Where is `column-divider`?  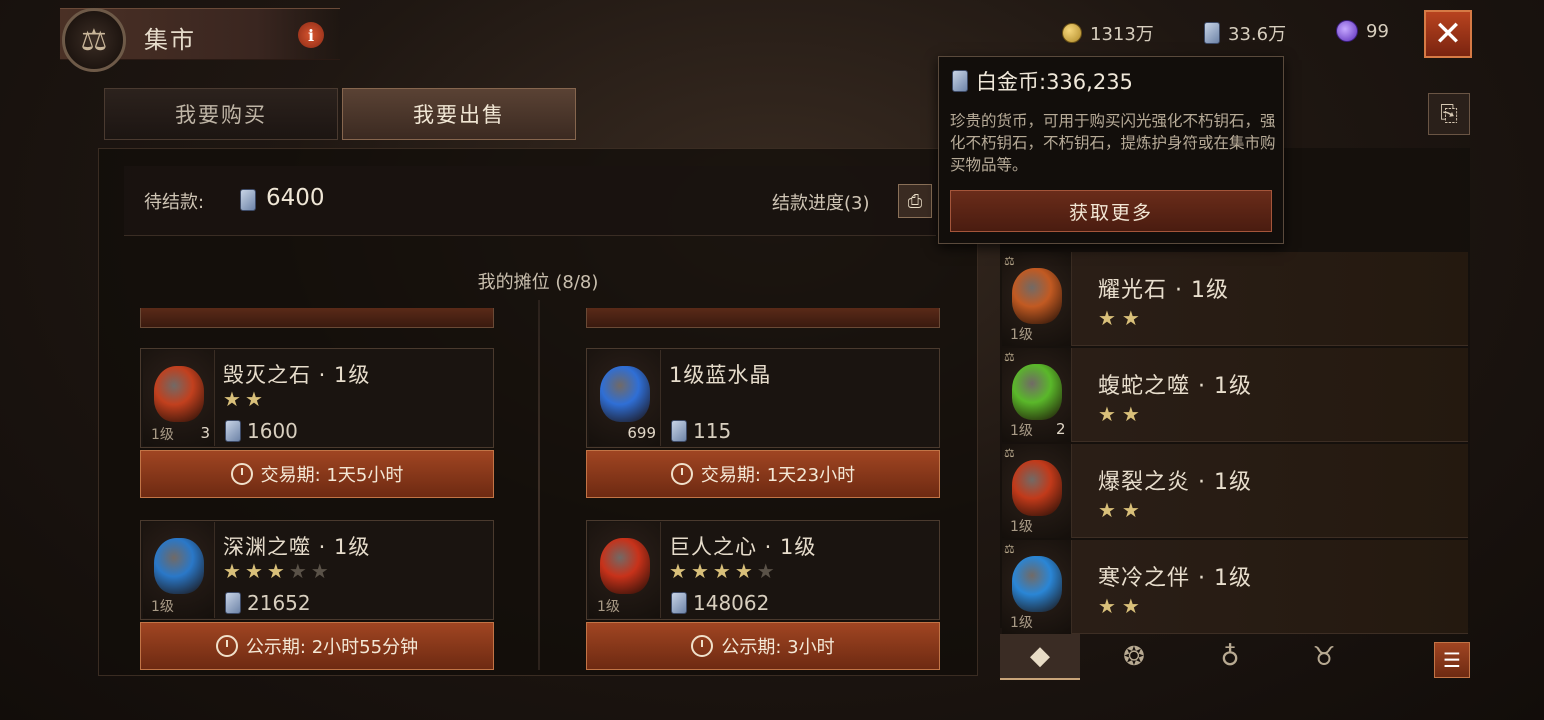 column-divider is located at coordinates (539, 485).